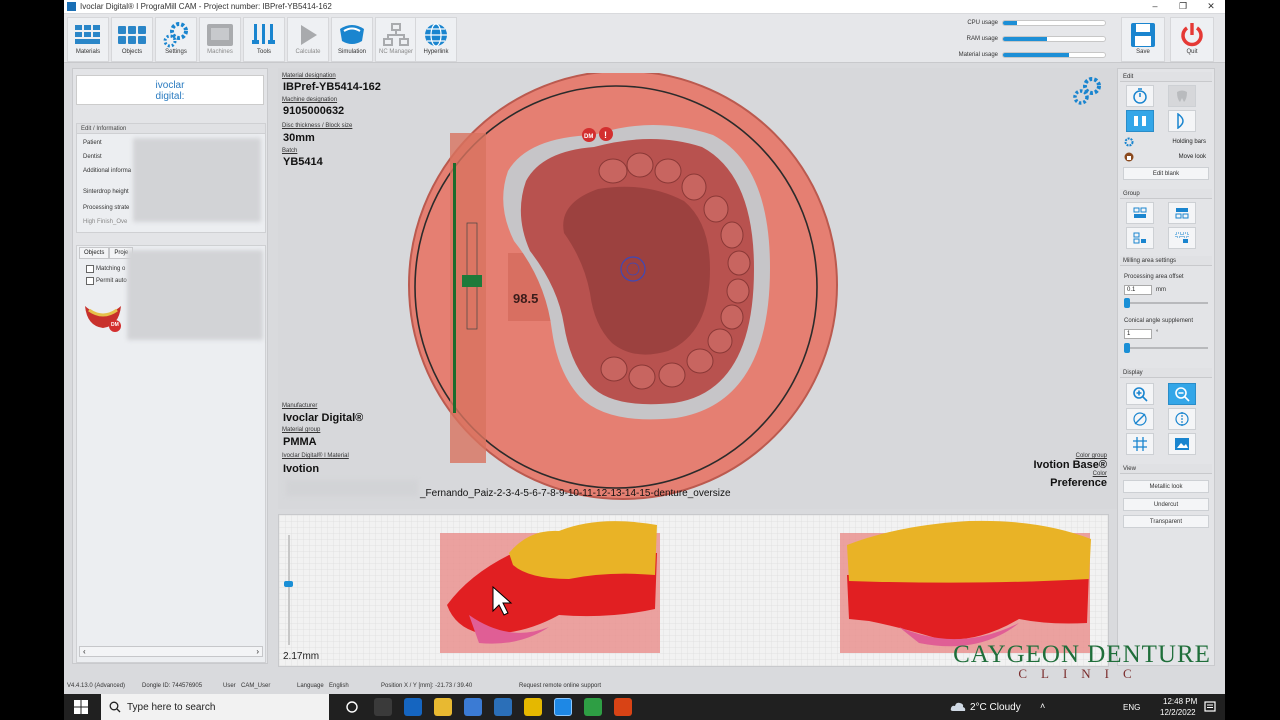  I want to click on conical-angle-slider, so click(1166, 348).